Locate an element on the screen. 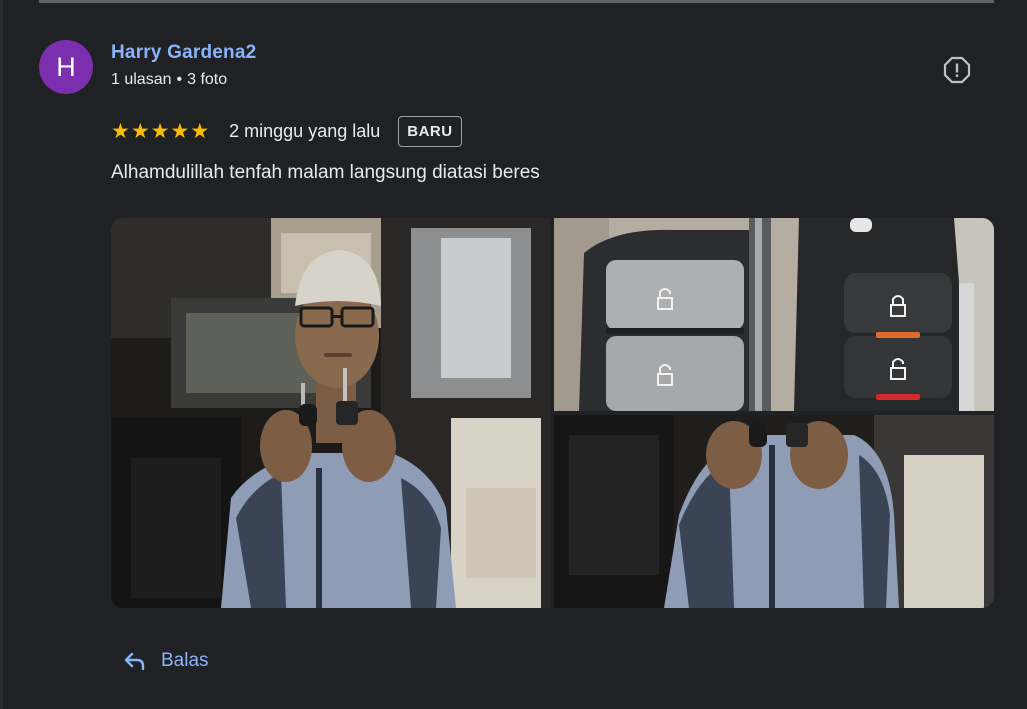 The height and width of the screenshot is (709, 1027). photo-key-fob-closeup is located at coordinates (774, 314).